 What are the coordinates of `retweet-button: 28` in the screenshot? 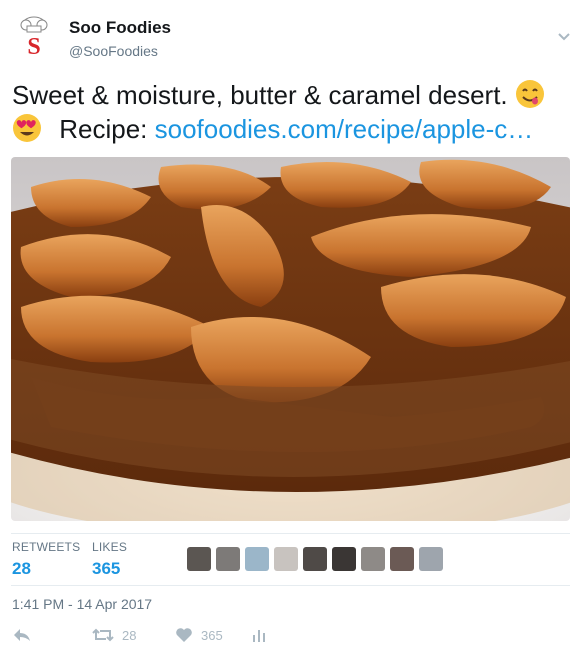 It's located at (114, 635).